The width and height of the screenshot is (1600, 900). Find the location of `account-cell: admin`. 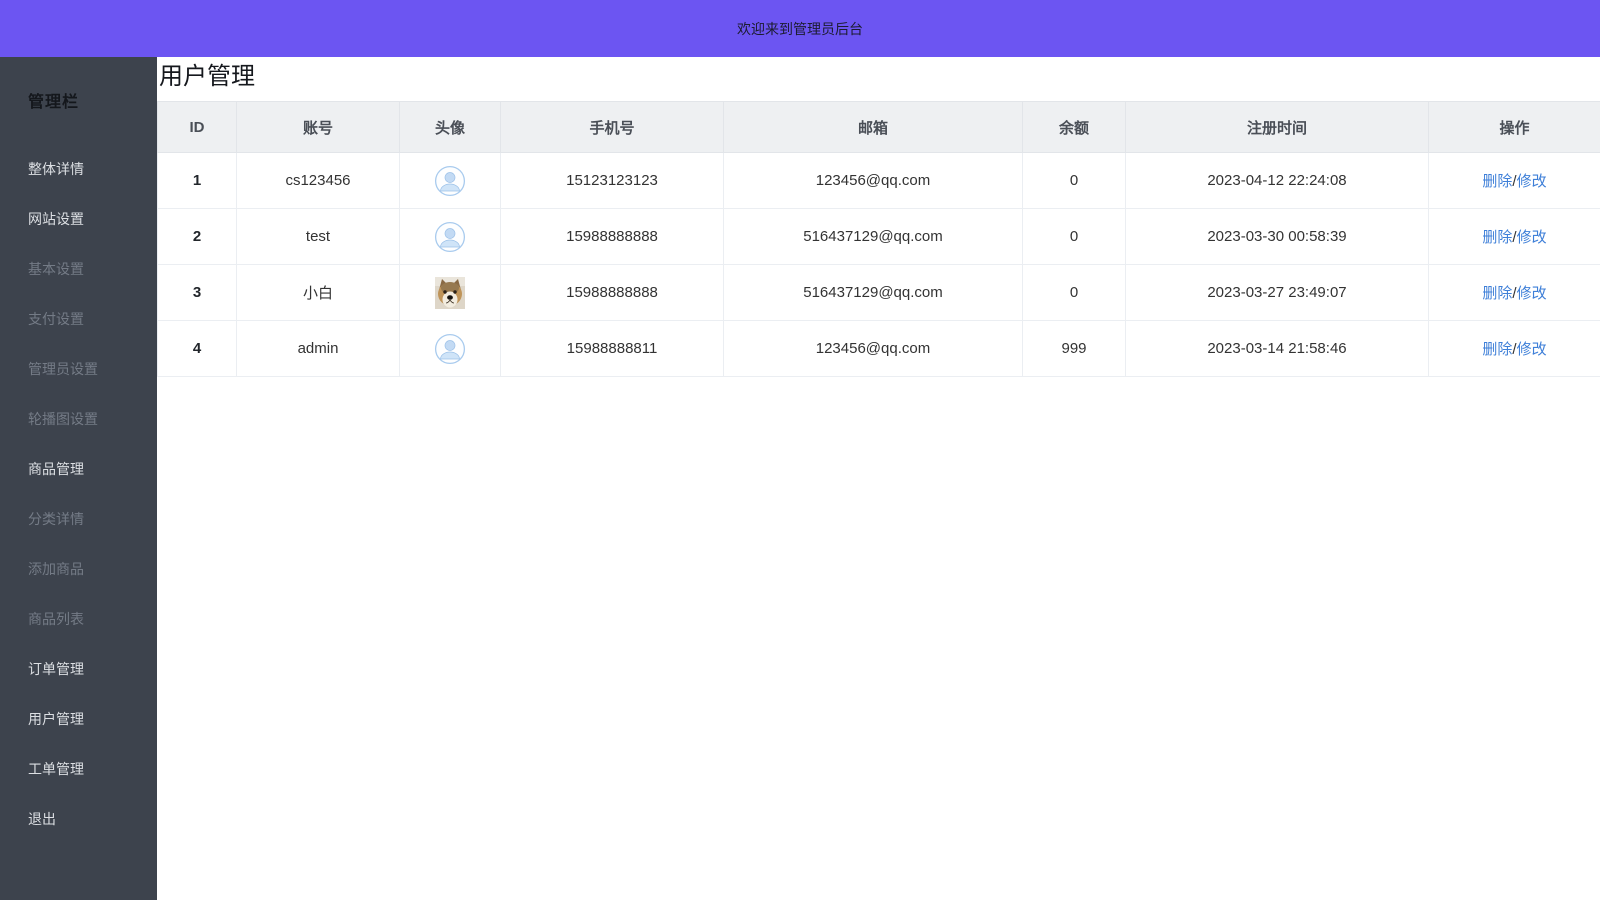

account-cell: admin is located at coordinates (318, 348).